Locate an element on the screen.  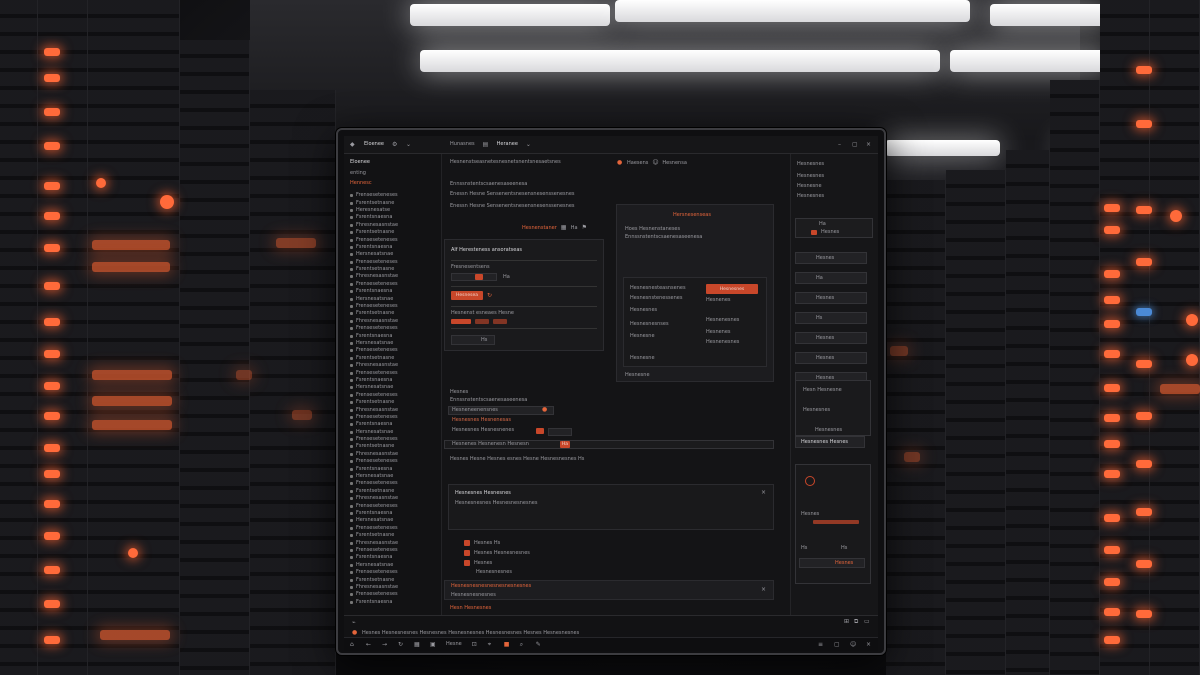
pen-icon: ✎ is located at coordinates (539, 644).